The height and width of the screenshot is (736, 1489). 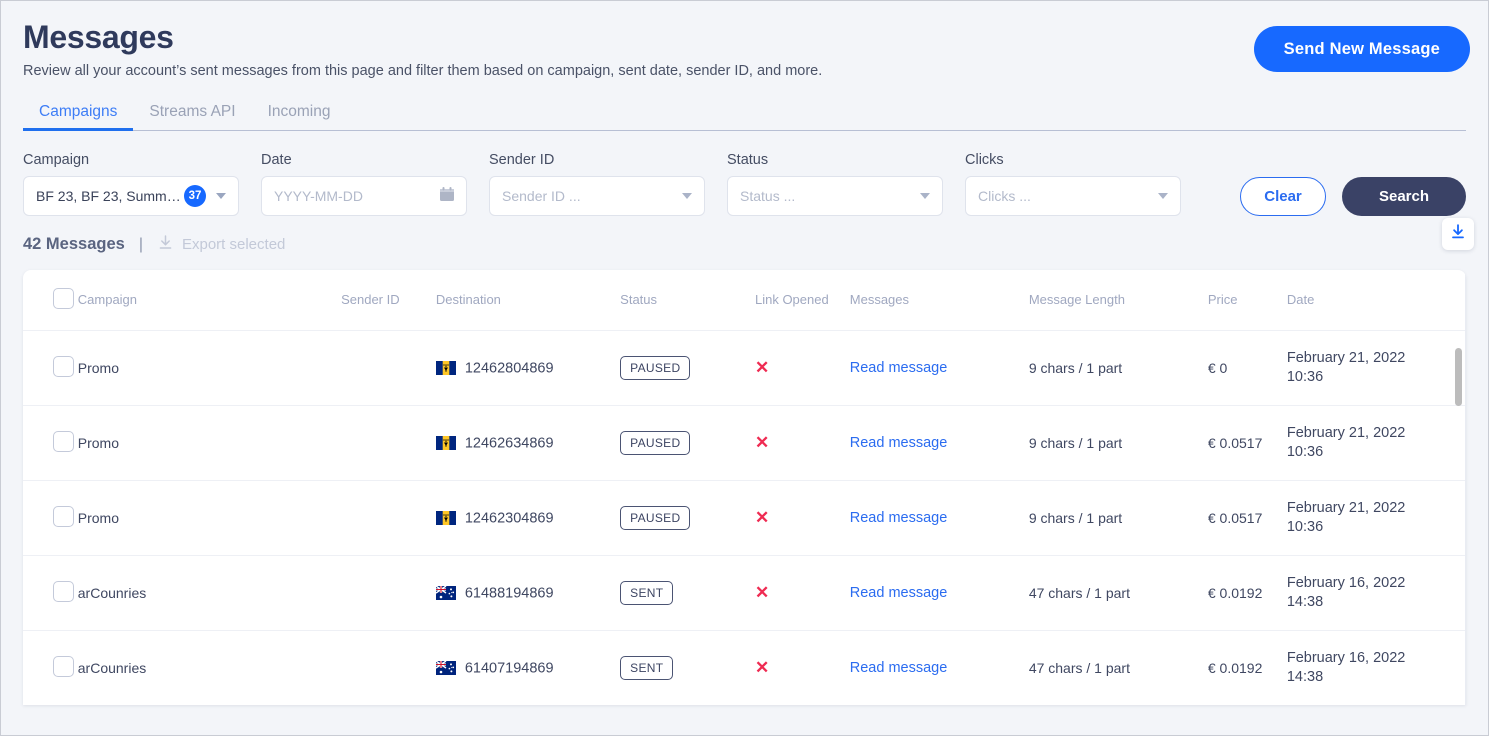 What do you see at coordinates (388, 300) in the screenshot?
I see `column-header-sender-id: Sender ID` at bounding box center [388, 300].